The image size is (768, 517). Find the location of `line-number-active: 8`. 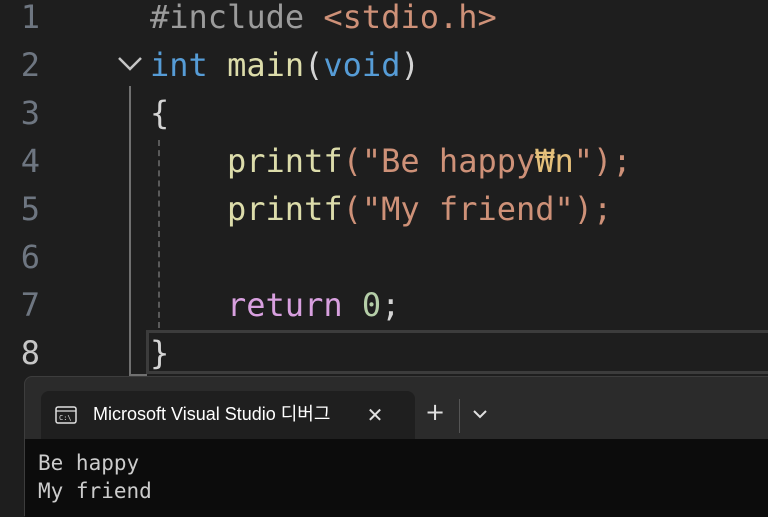

line-number-active: 8 is located at coordinates (30, 353).